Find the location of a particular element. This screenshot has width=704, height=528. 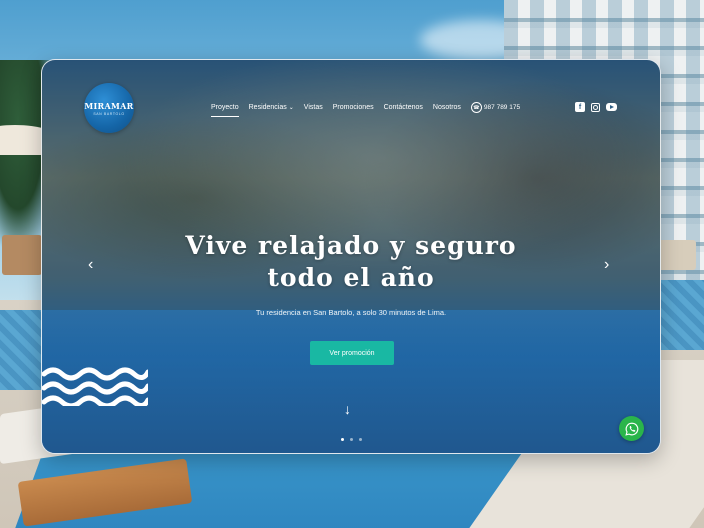

slider-dots is located at coordinates (351, 439).